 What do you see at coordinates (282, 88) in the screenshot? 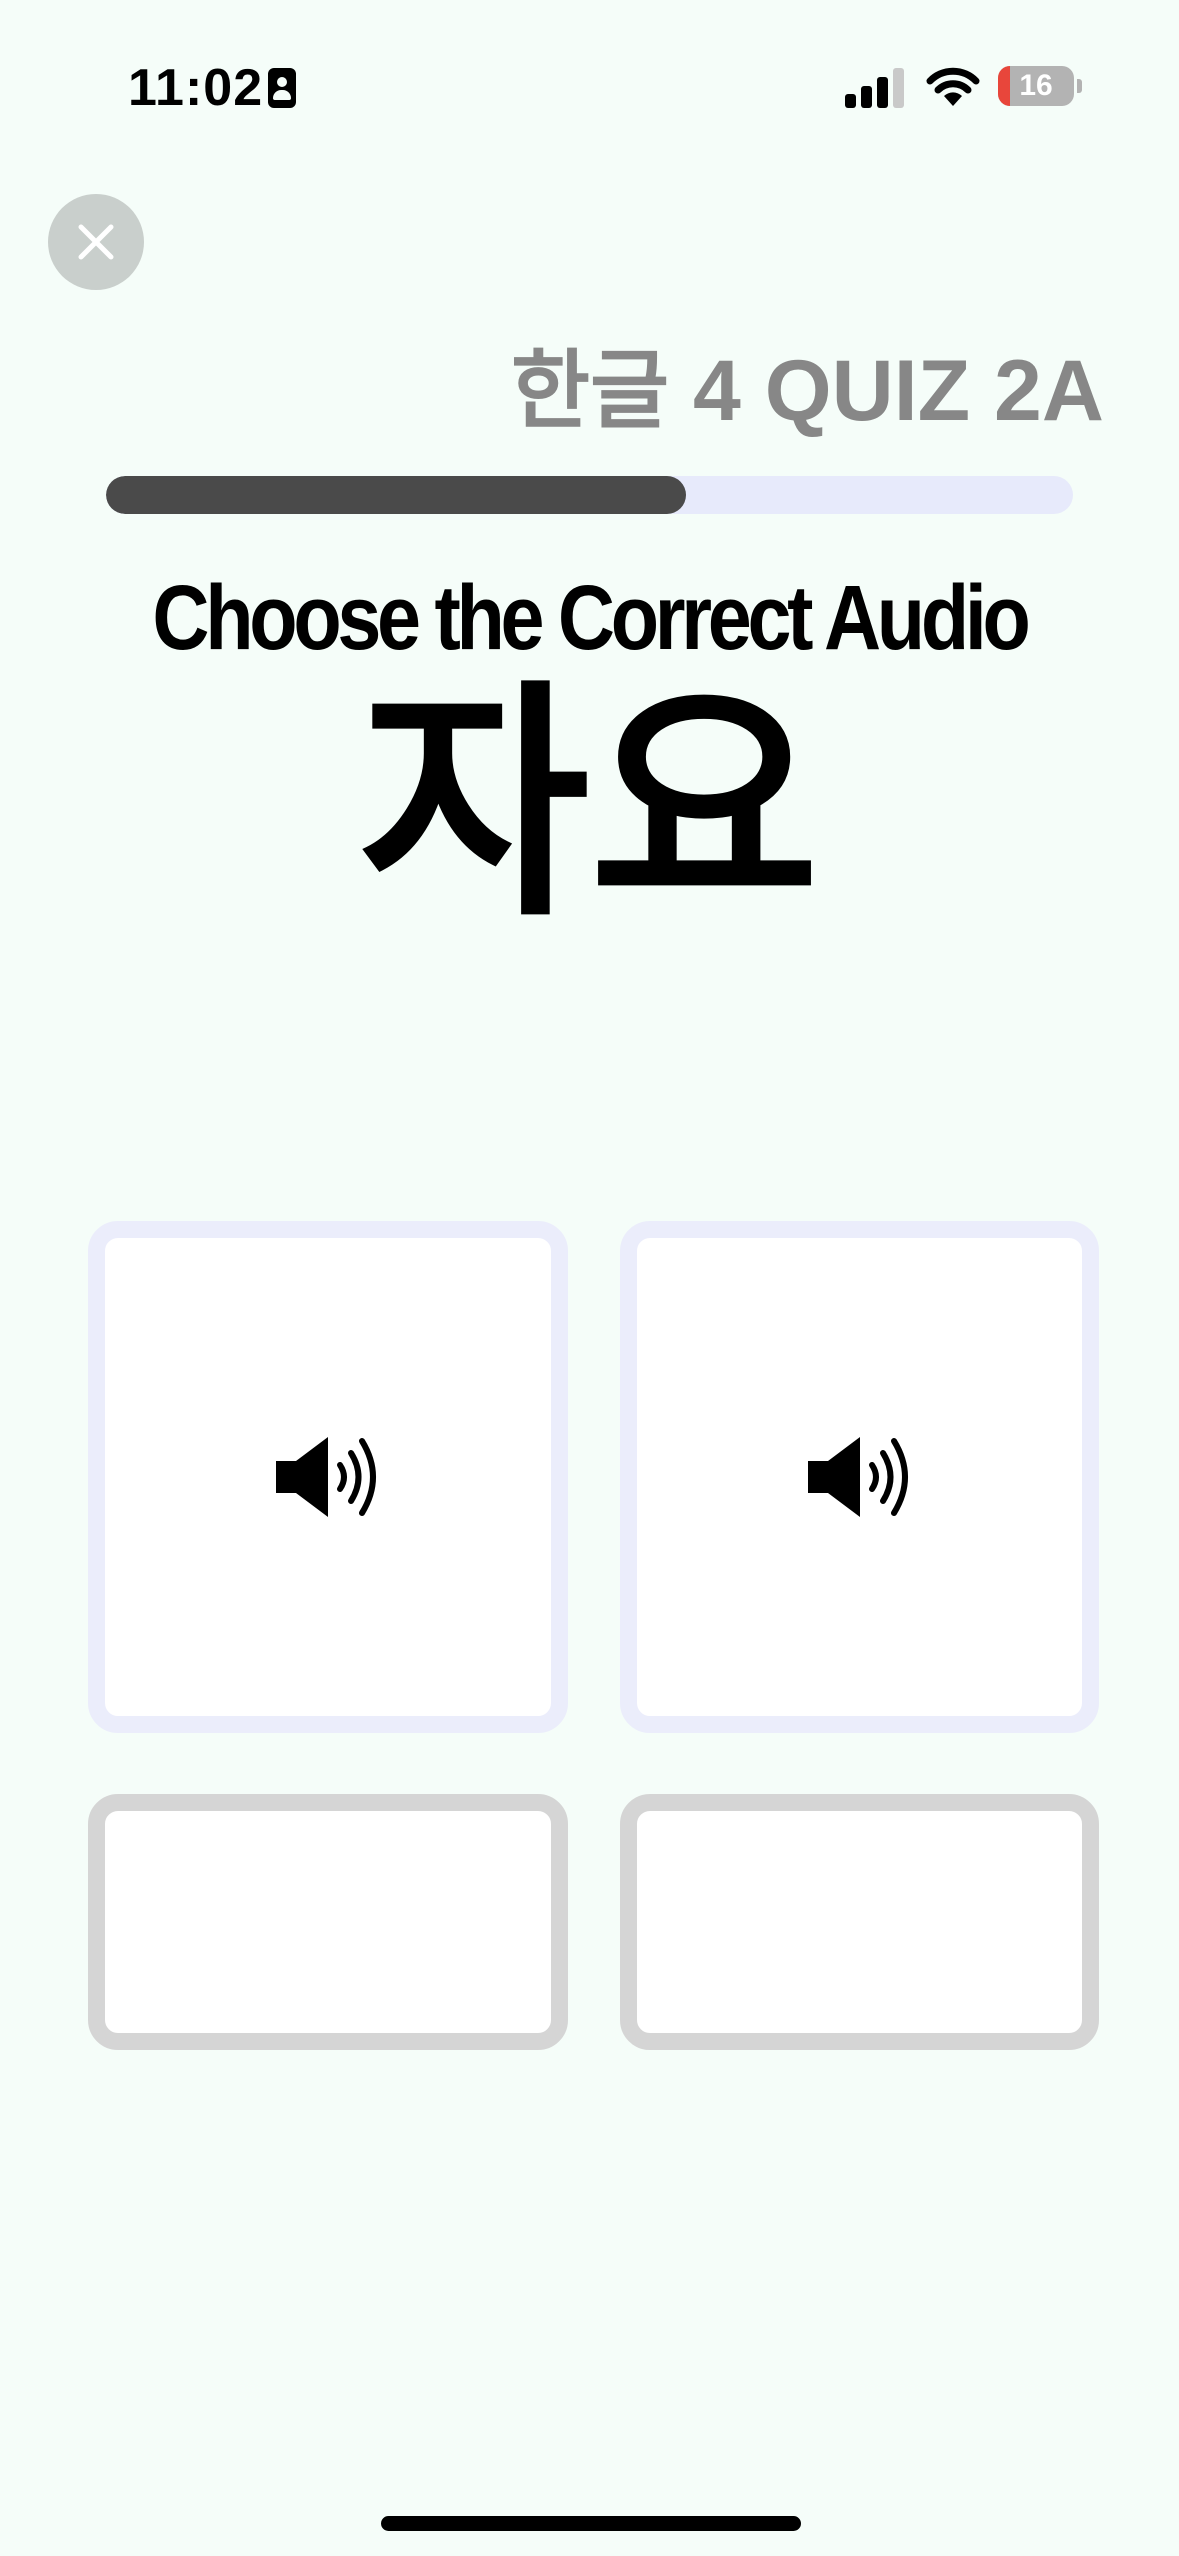
I see `contact-card-icon` at bounding box center [282, 88].